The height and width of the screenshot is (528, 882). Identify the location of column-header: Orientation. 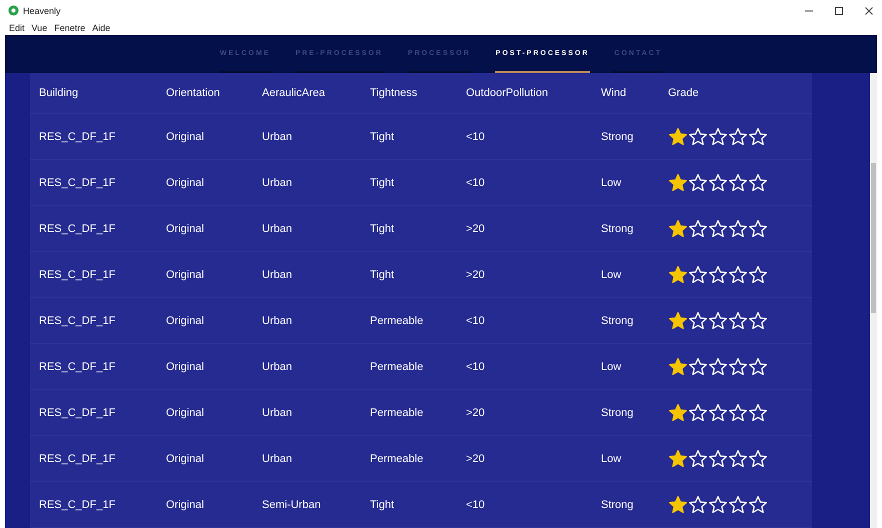
(193, 93).